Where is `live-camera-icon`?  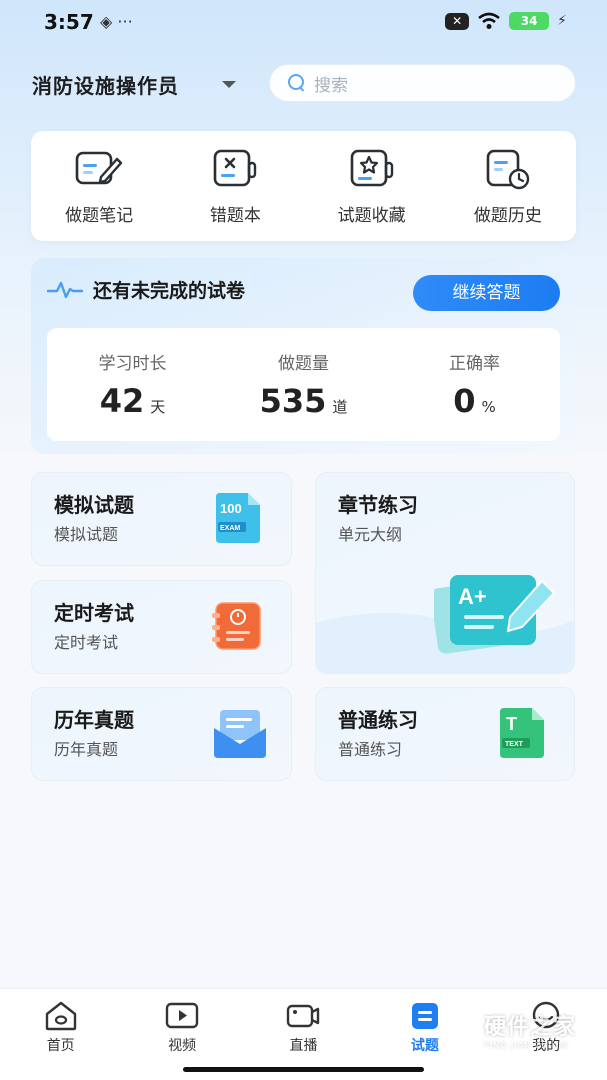
live-camera-icon is located at coordinates (303, 1016).